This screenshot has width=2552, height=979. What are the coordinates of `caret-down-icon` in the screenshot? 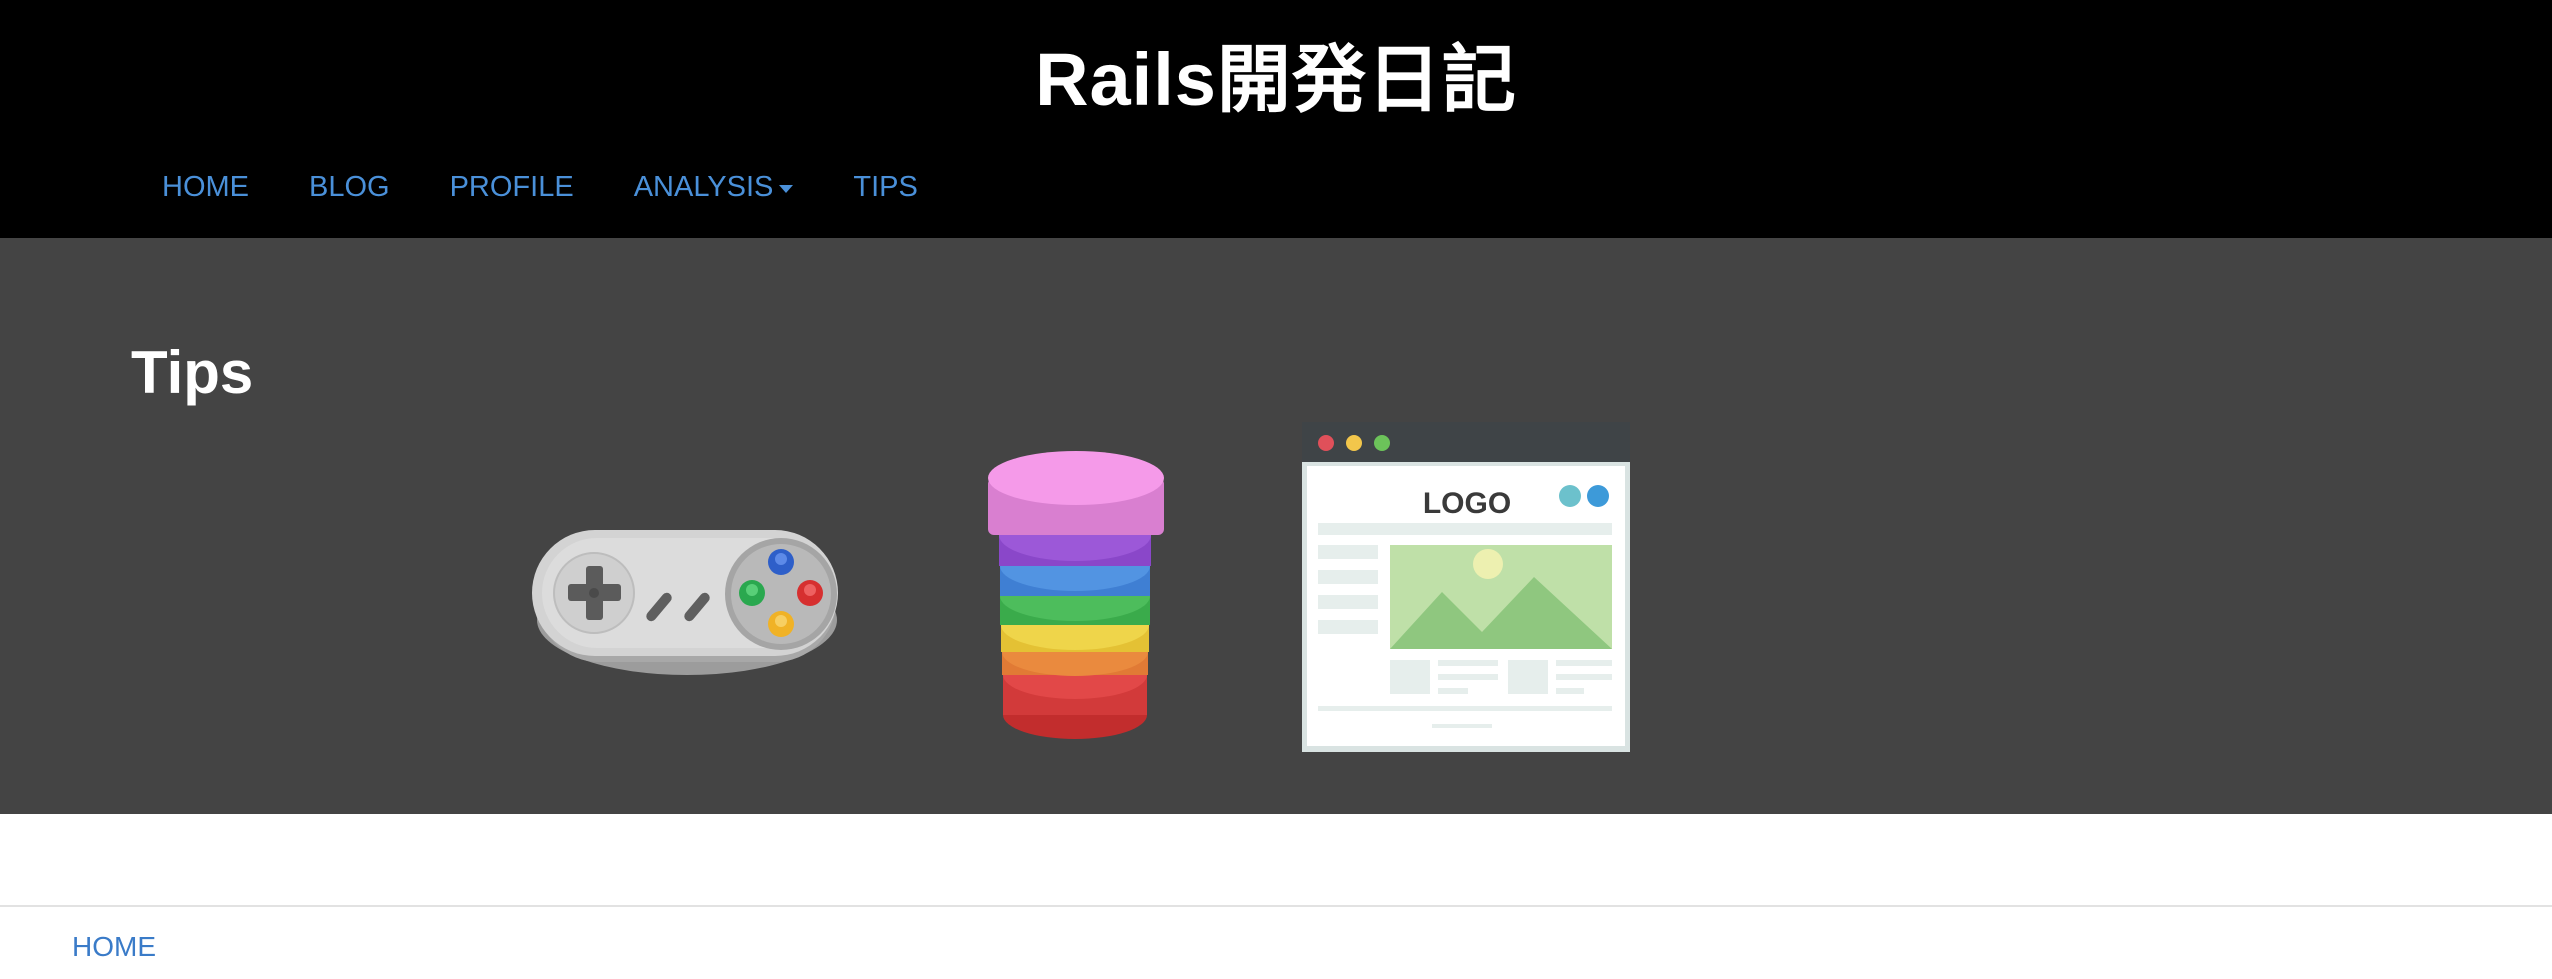 It's located at (786, 189).